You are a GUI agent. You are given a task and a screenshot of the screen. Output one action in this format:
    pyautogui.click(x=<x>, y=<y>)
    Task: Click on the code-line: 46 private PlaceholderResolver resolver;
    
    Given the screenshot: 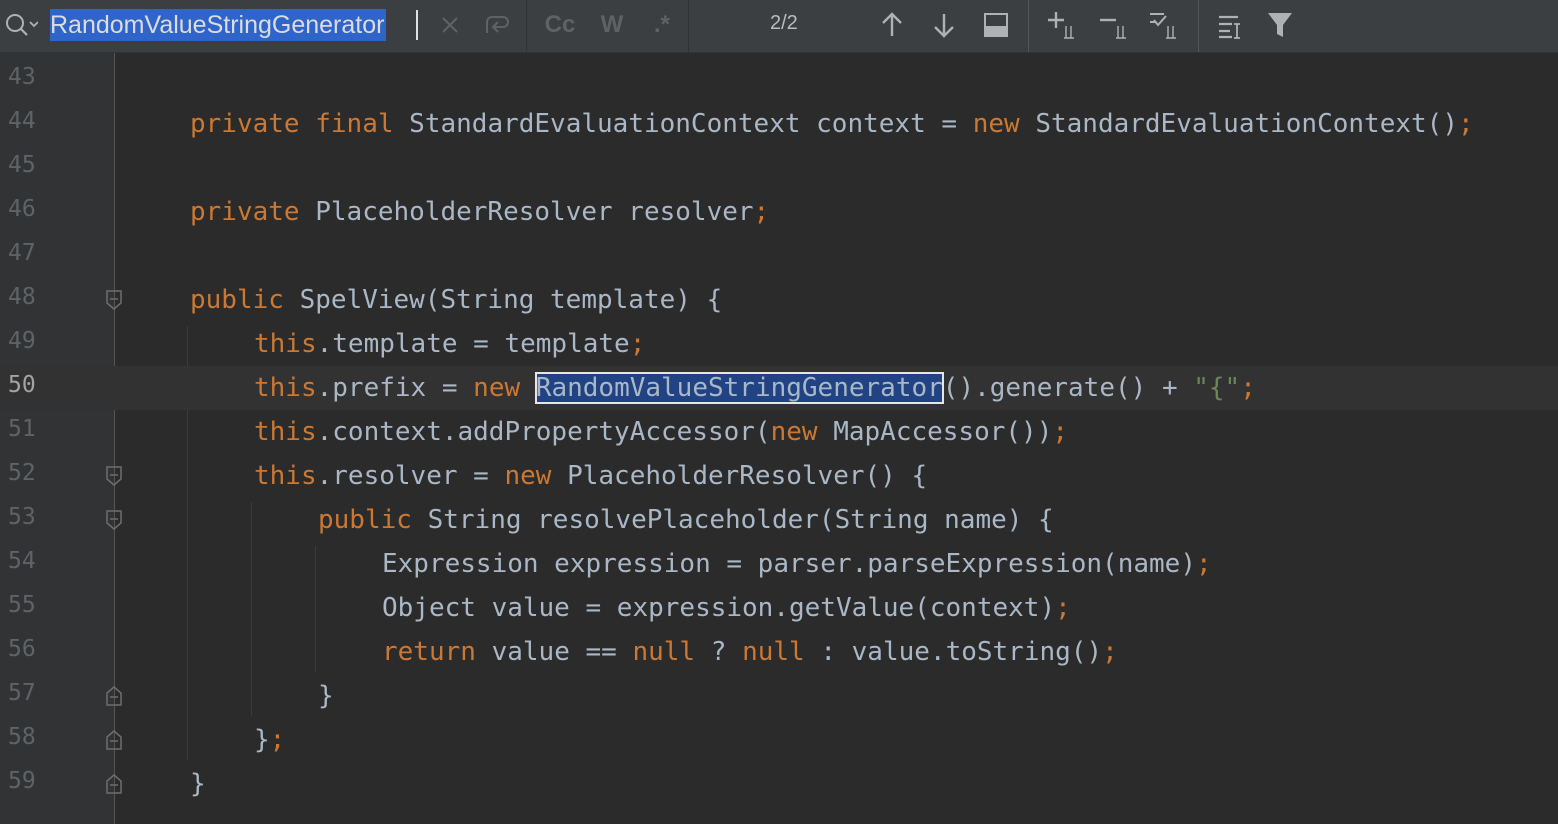 What is the action you would take?
    pyautogui.click(x=779, y=212)
    